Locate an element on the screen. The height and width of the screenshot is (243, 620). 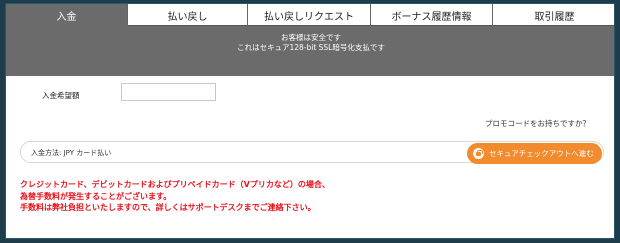
payment-method-label: 入金方法: JPY カード払い is located at coordinates (71, 153).